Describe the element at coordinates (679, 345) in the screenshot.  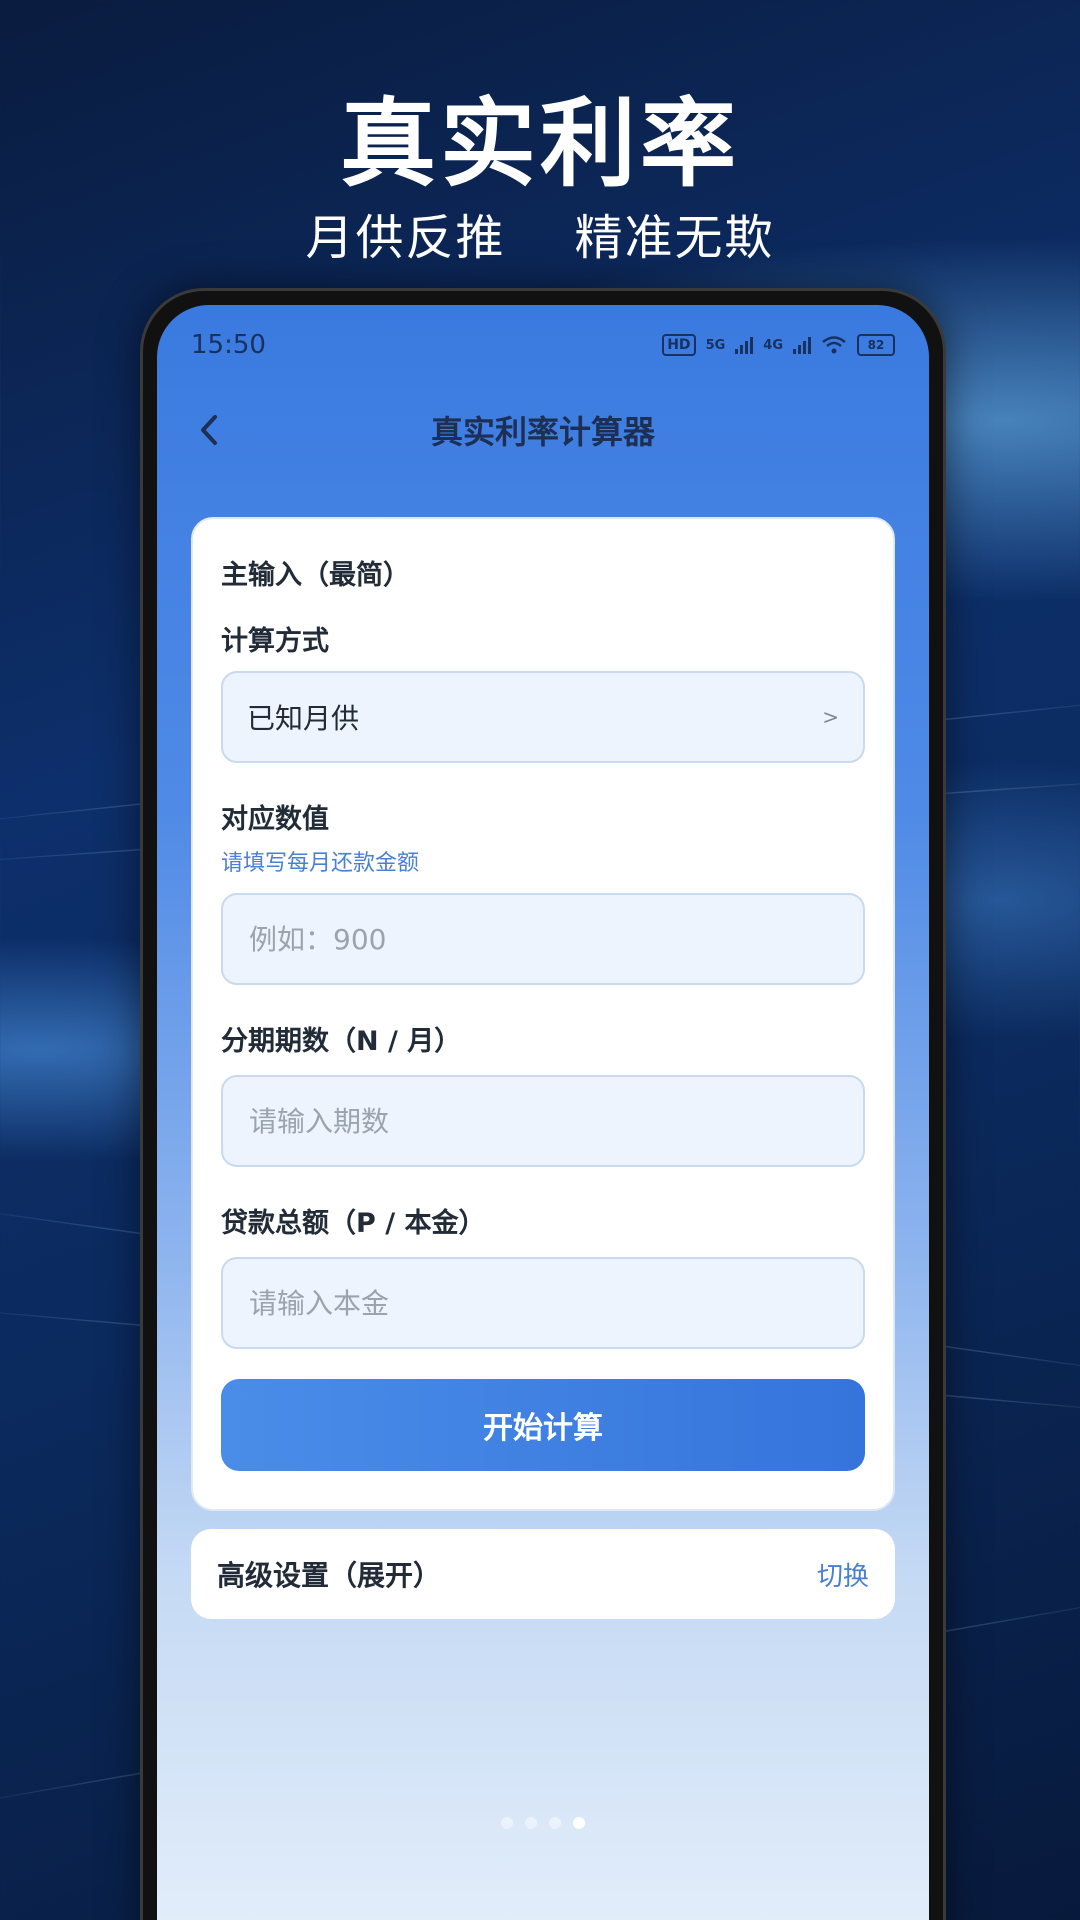
I see `hd-icon: HD` at that location.